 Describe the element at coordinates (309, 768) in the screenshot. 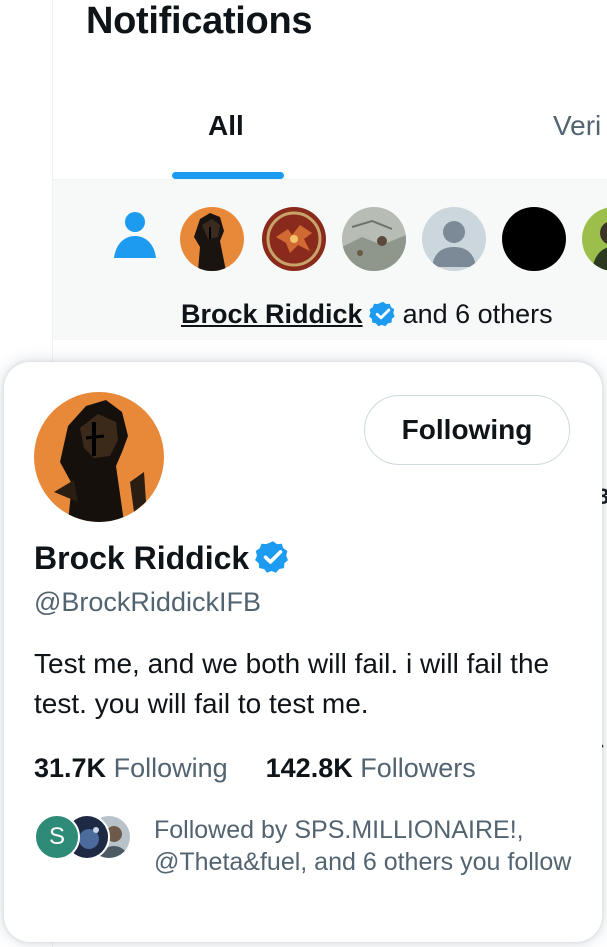

I see `followers-count: 142.8K` at that location.